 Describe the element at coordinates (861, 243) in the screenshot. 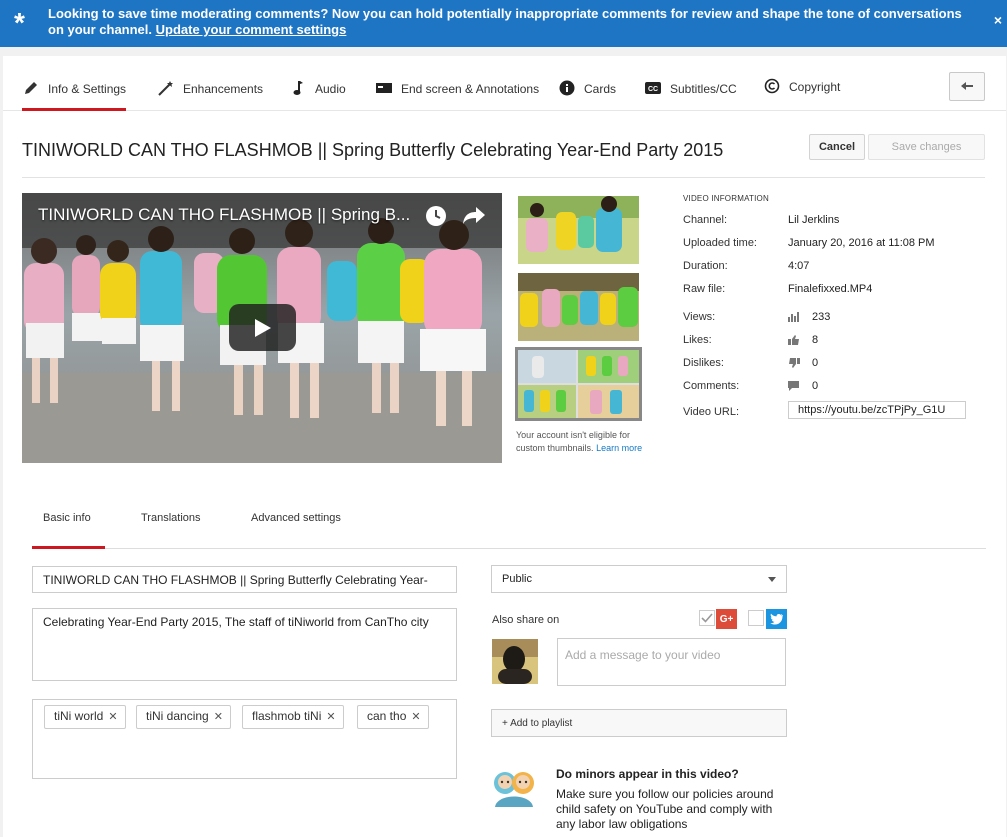

I see `uploaded-value: January 20, 2016 at 11:08 PM` at that location.